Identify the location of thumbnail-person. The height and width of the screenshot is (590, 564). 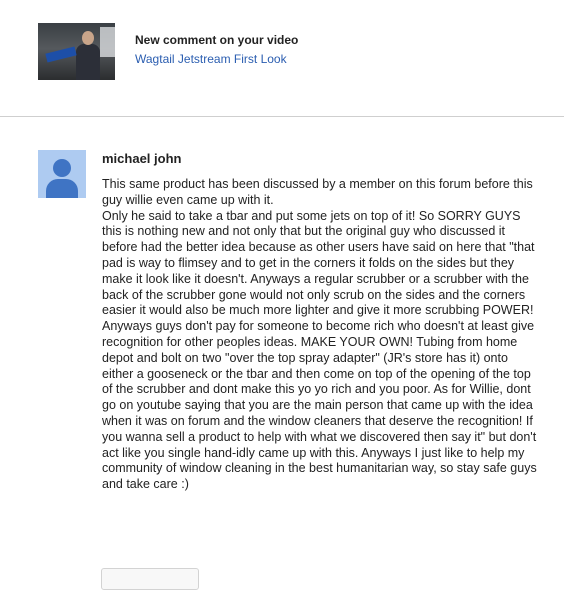
(88, 62).